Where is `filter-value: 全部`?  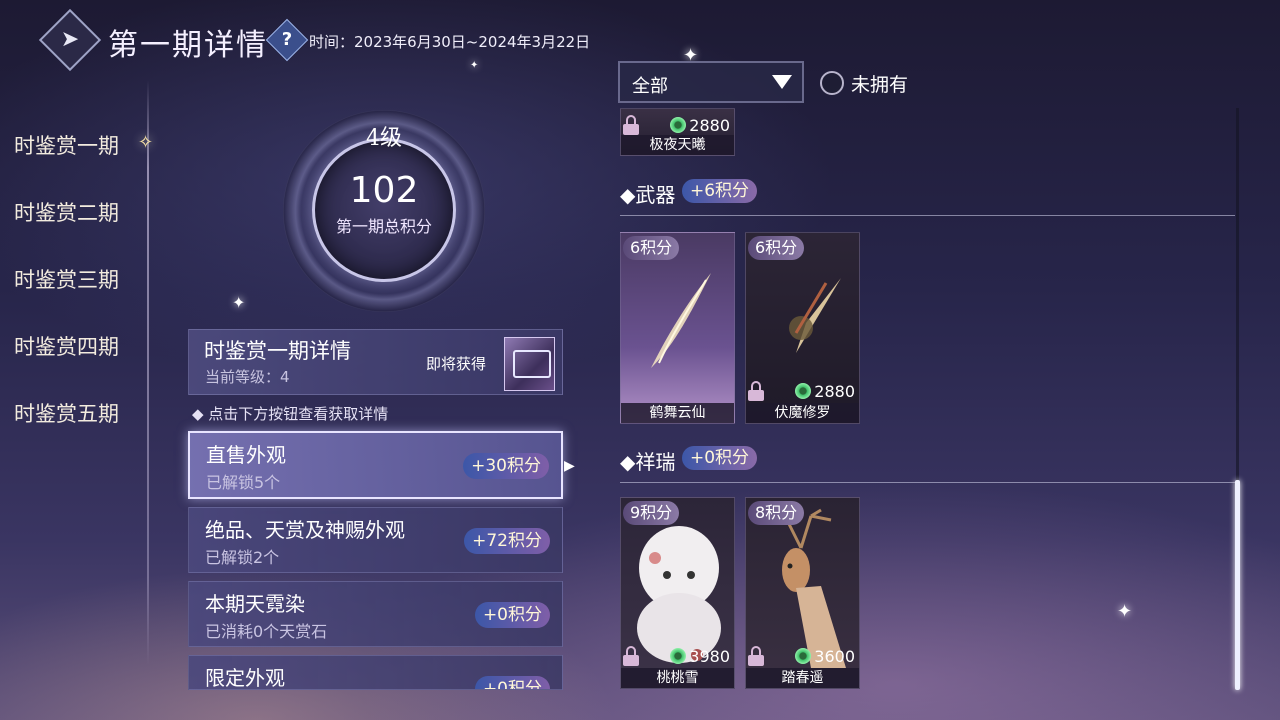 filter-value: 全部 is located at coordinates (650, 86).